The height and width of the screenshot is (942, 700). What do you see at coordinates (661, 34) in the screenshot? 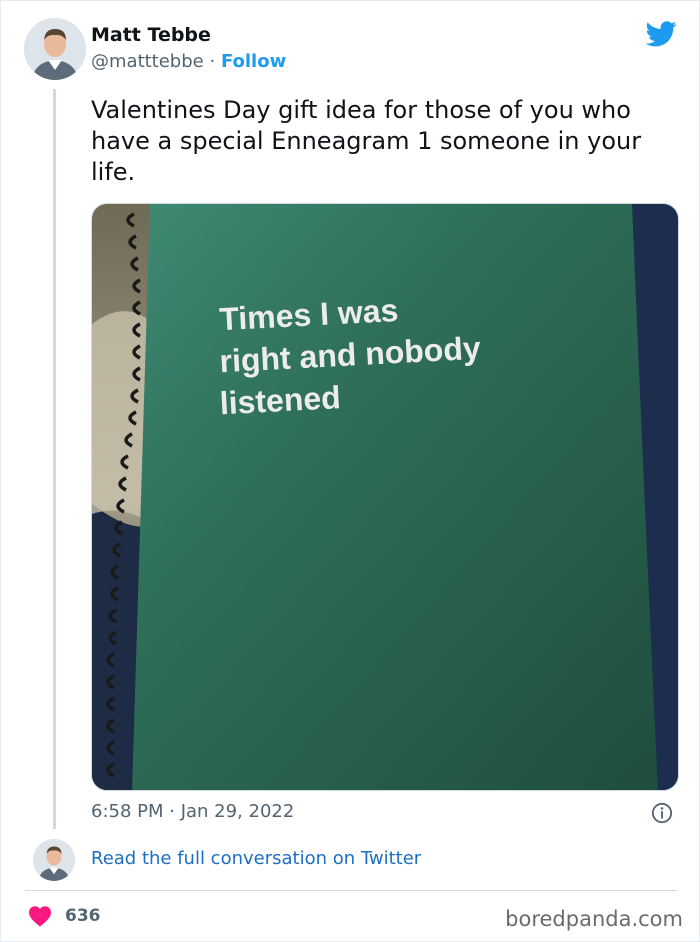
I see `twitter-bird-icon` at bounding box center [661, 34].